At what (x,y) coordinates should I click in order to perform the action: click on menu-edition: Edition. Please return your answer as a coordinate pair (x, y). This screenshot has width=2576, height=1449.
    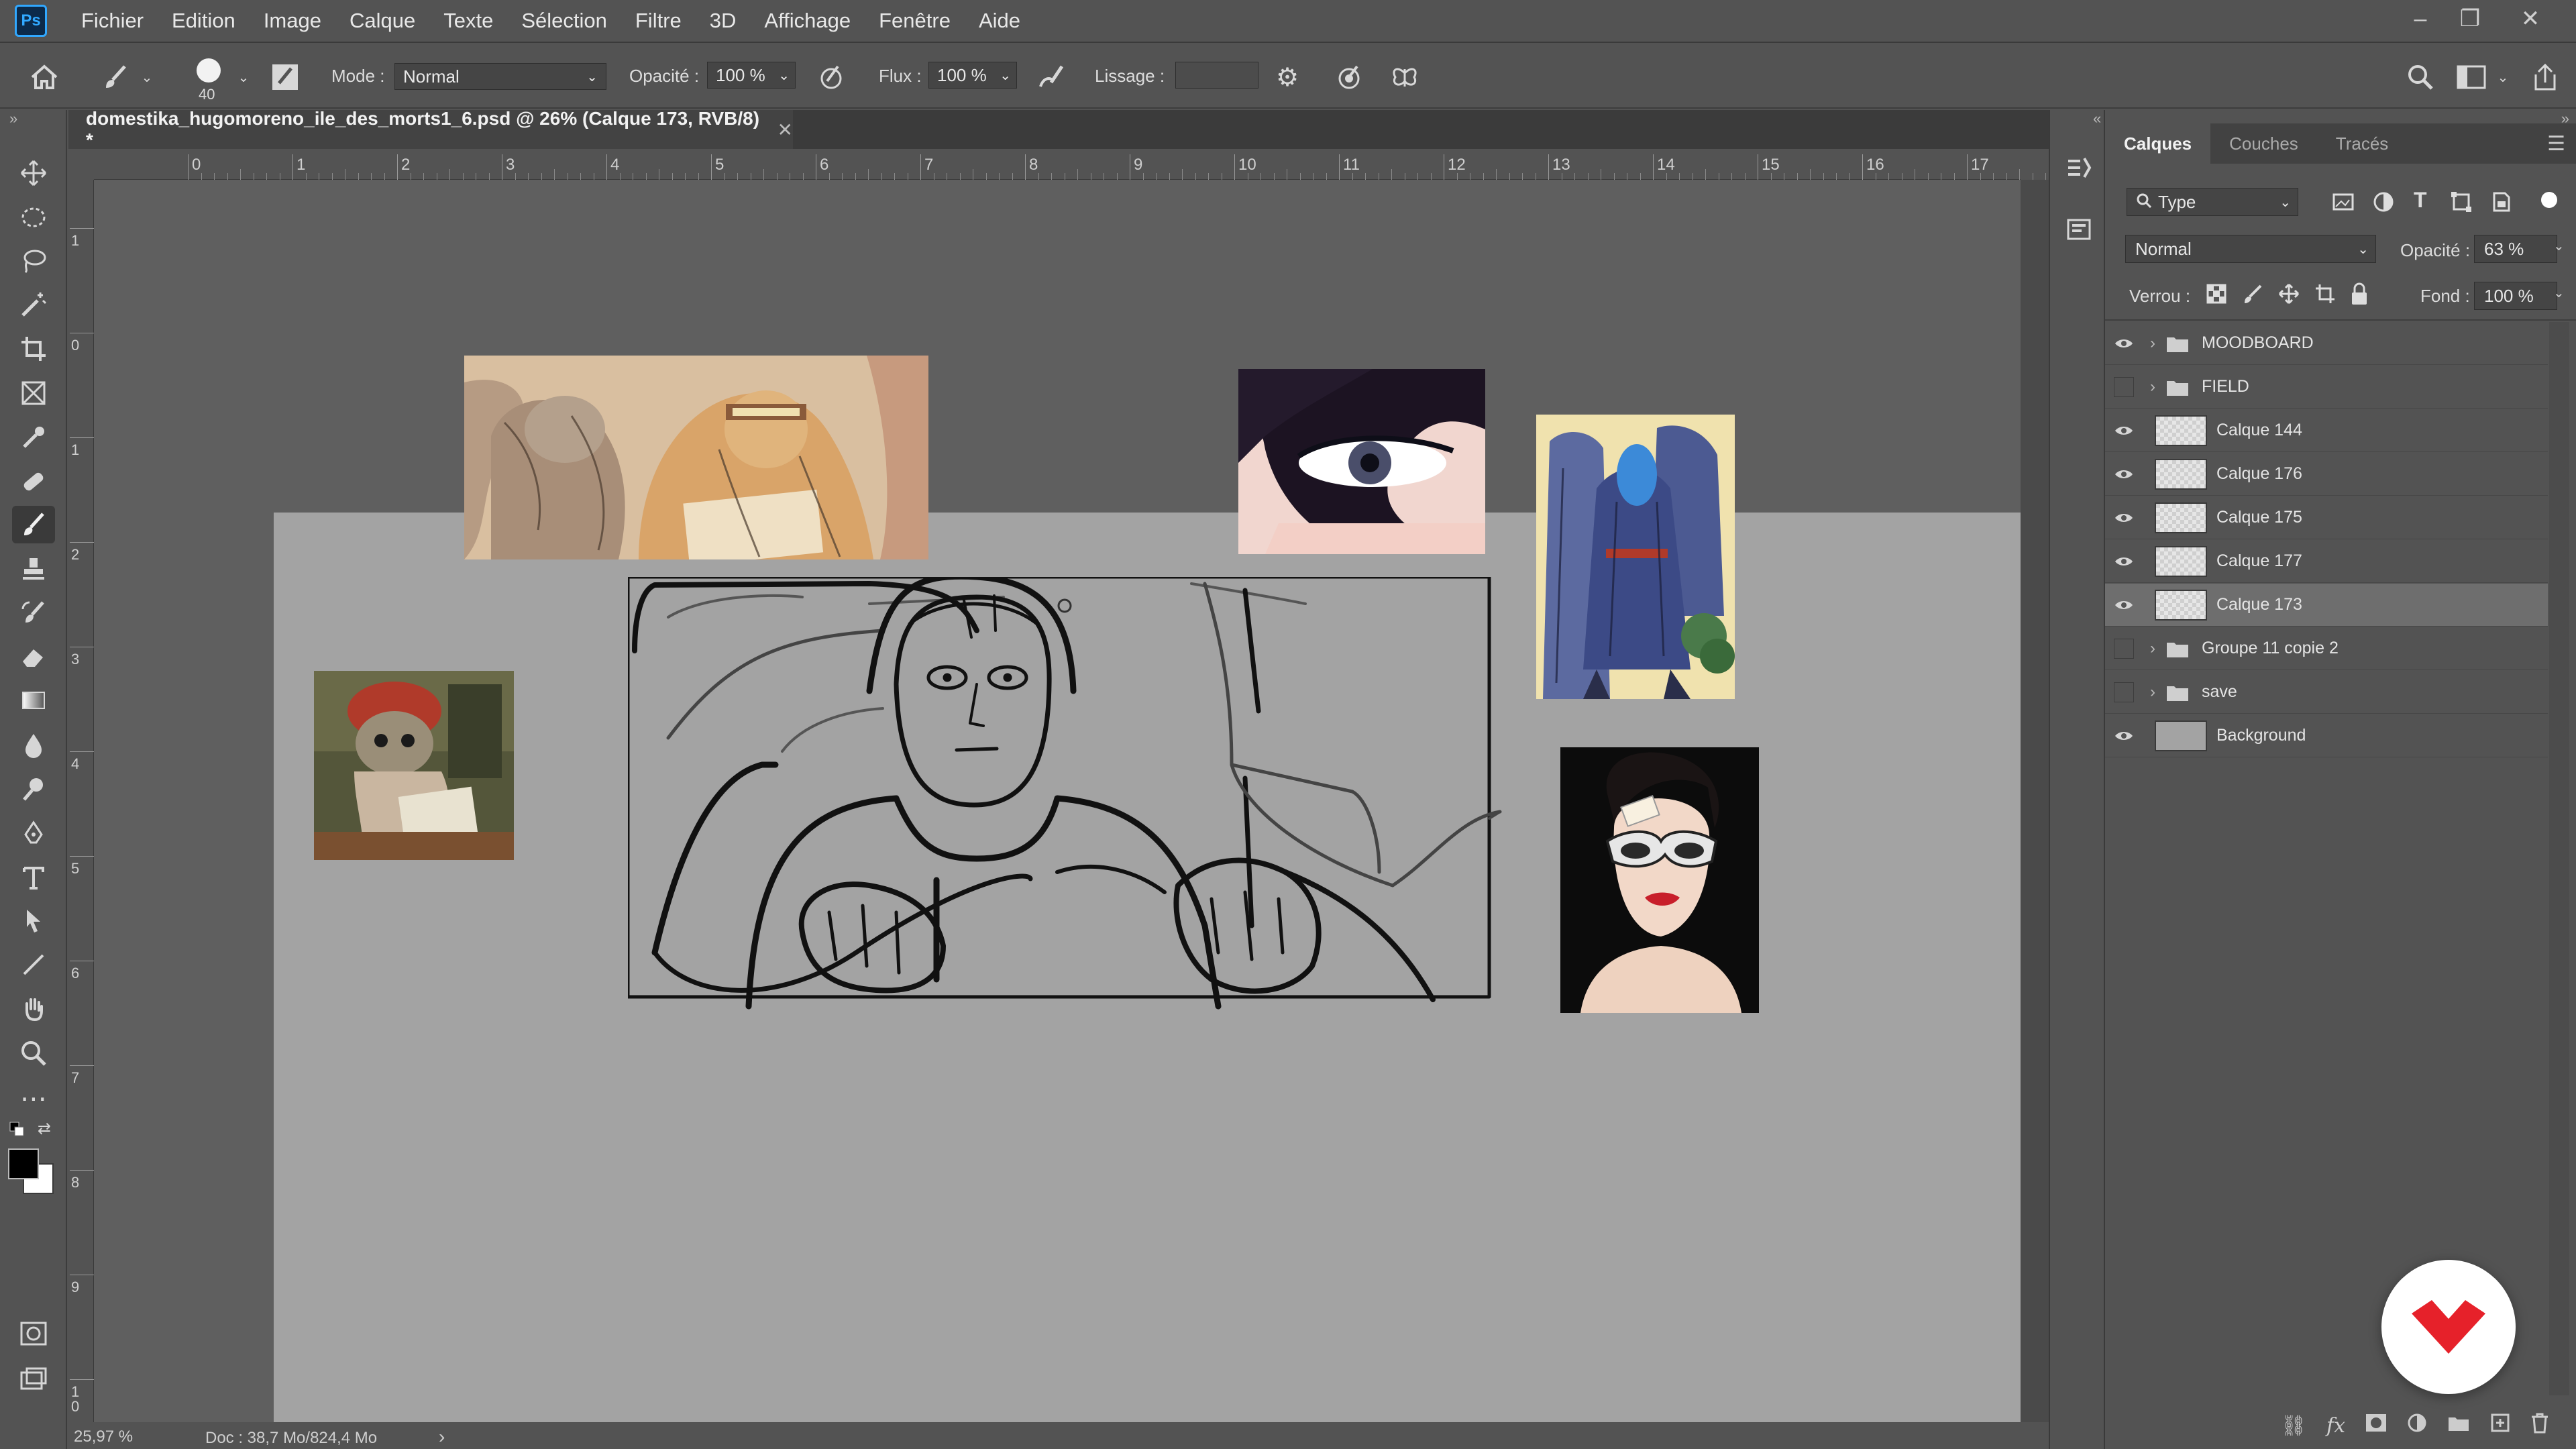
    Looking at the image, I should click on (204, 21).